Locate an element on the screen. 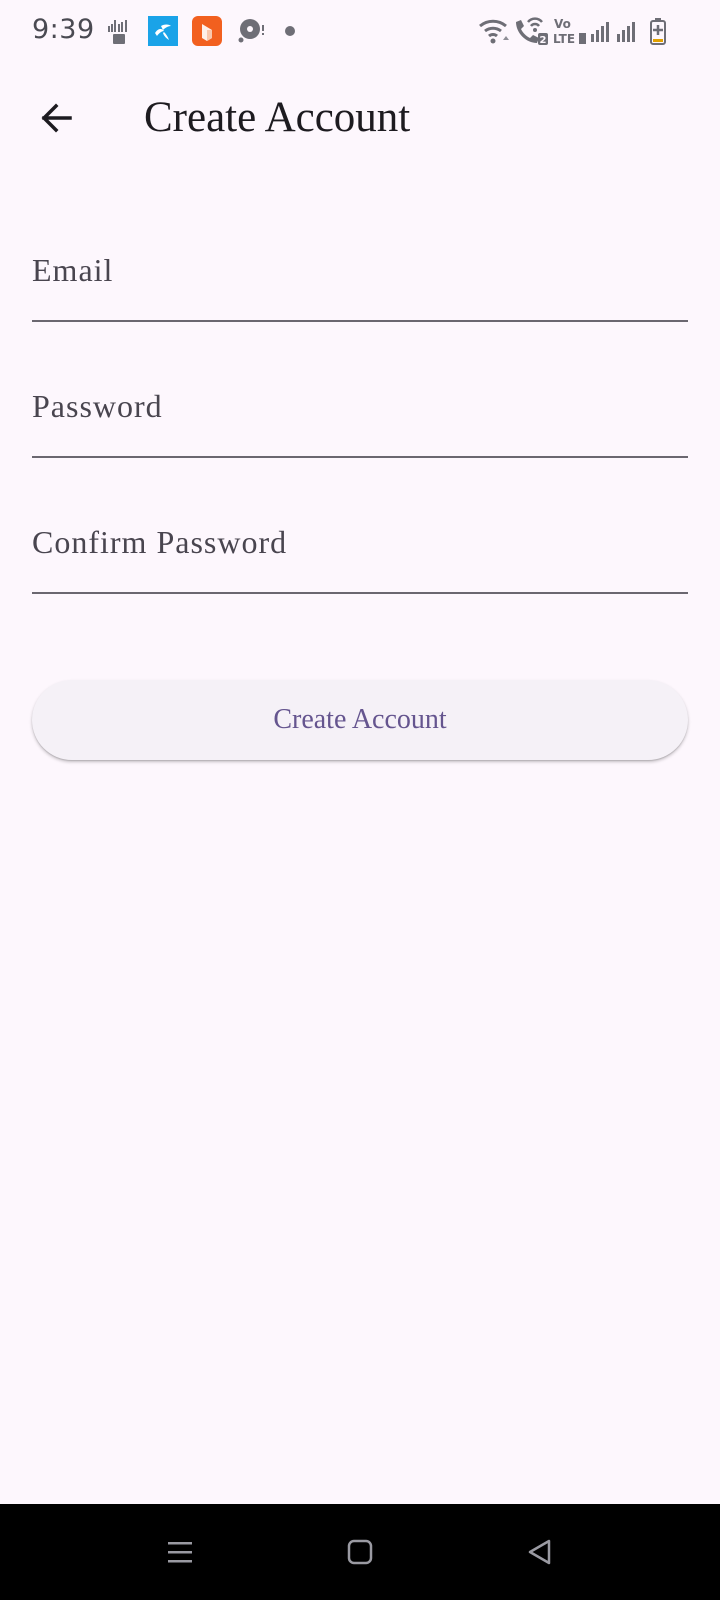 Image resolution: width=720 pixels, height=1600 pixels. orange-app-icon is located at coordinates (207, 31).